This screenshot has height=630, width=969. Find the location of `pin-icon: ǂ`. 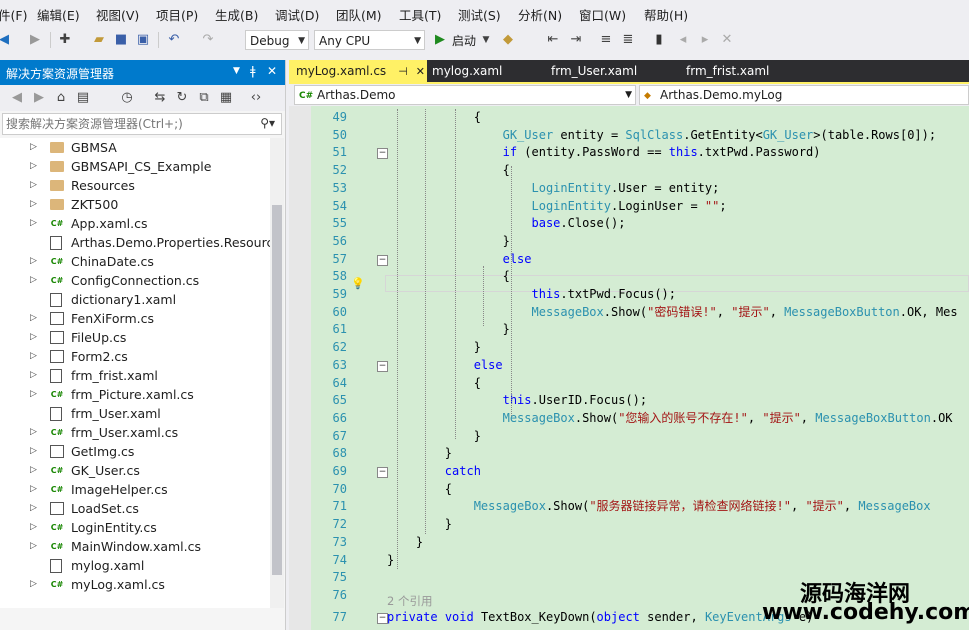

pin-icon: ǂ is located at coordinates (253, 71).